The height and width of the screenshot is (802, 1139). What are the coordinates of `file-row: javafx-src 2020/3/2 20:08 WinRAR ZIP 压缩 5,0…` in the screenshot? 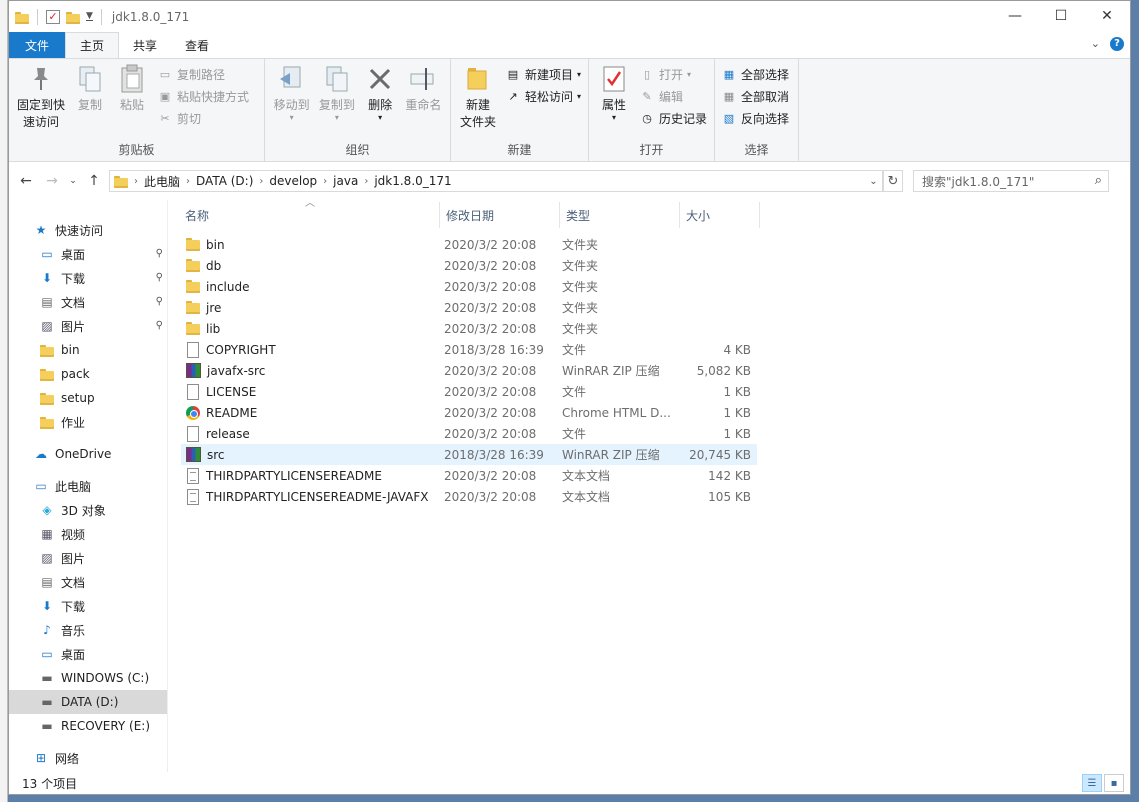 It's located at (469, 370).